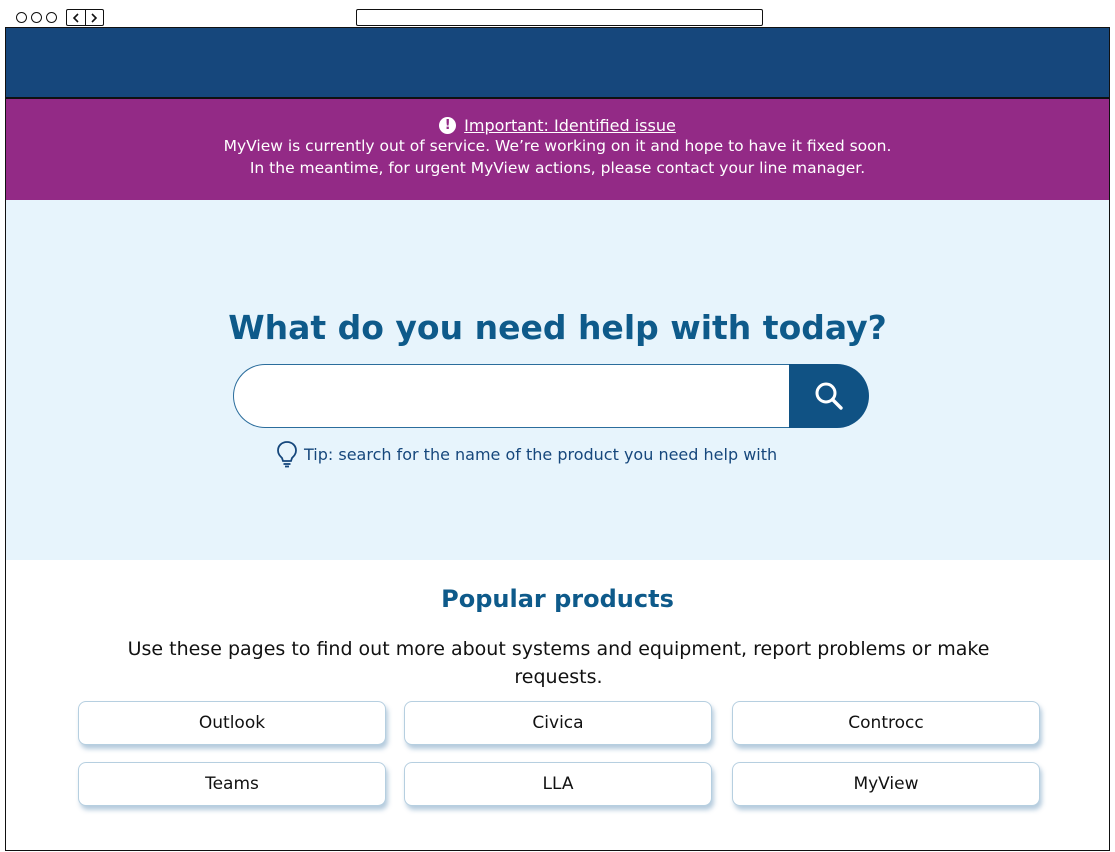 Image resolution: width=1115 pixels, height=852 pixels. Describe the element at coordinates (523, 396) in the screenshot. I see `search-input` at that location.